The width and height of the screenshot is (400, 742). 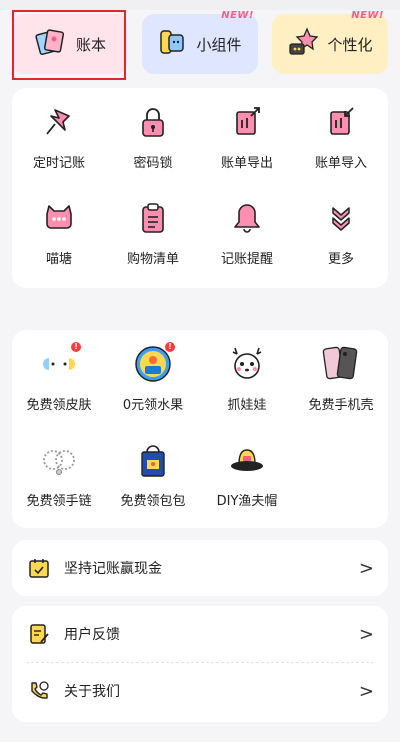 I want to click on star-wand-icon, so click(x=303, y=44).